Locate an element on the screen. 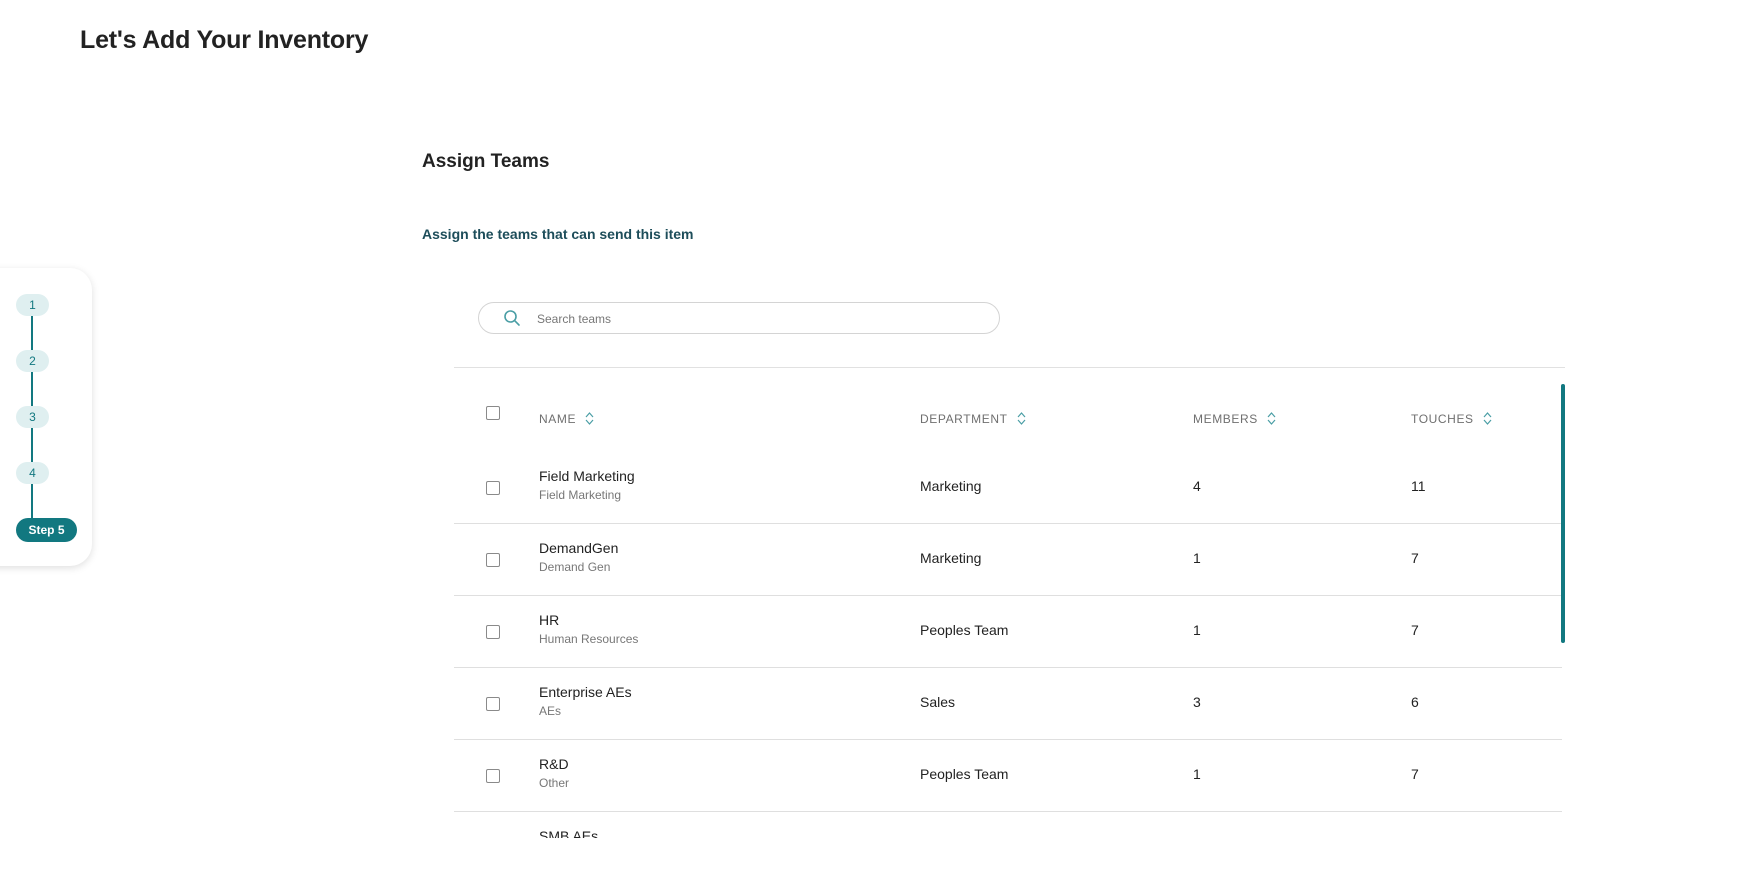 The height and width of the screenshot is (896, 1756). touches-cell: 6 is located at coordinates (1415, 702).